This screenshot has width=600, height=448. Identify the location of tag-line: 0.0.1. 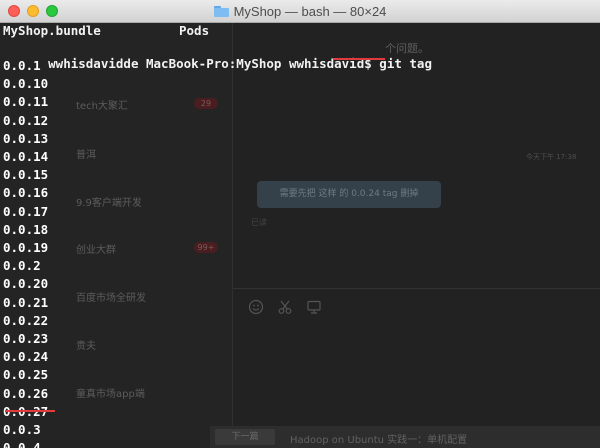
(22, 65).